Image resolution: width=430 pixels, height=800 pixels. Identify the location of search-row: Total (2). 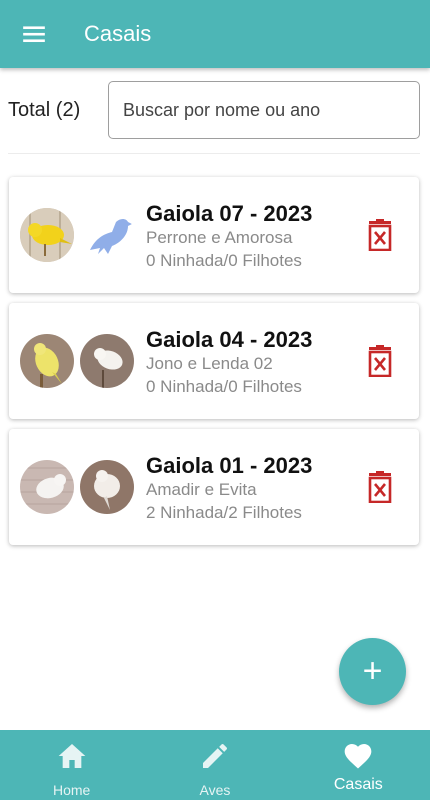
(215, 110).